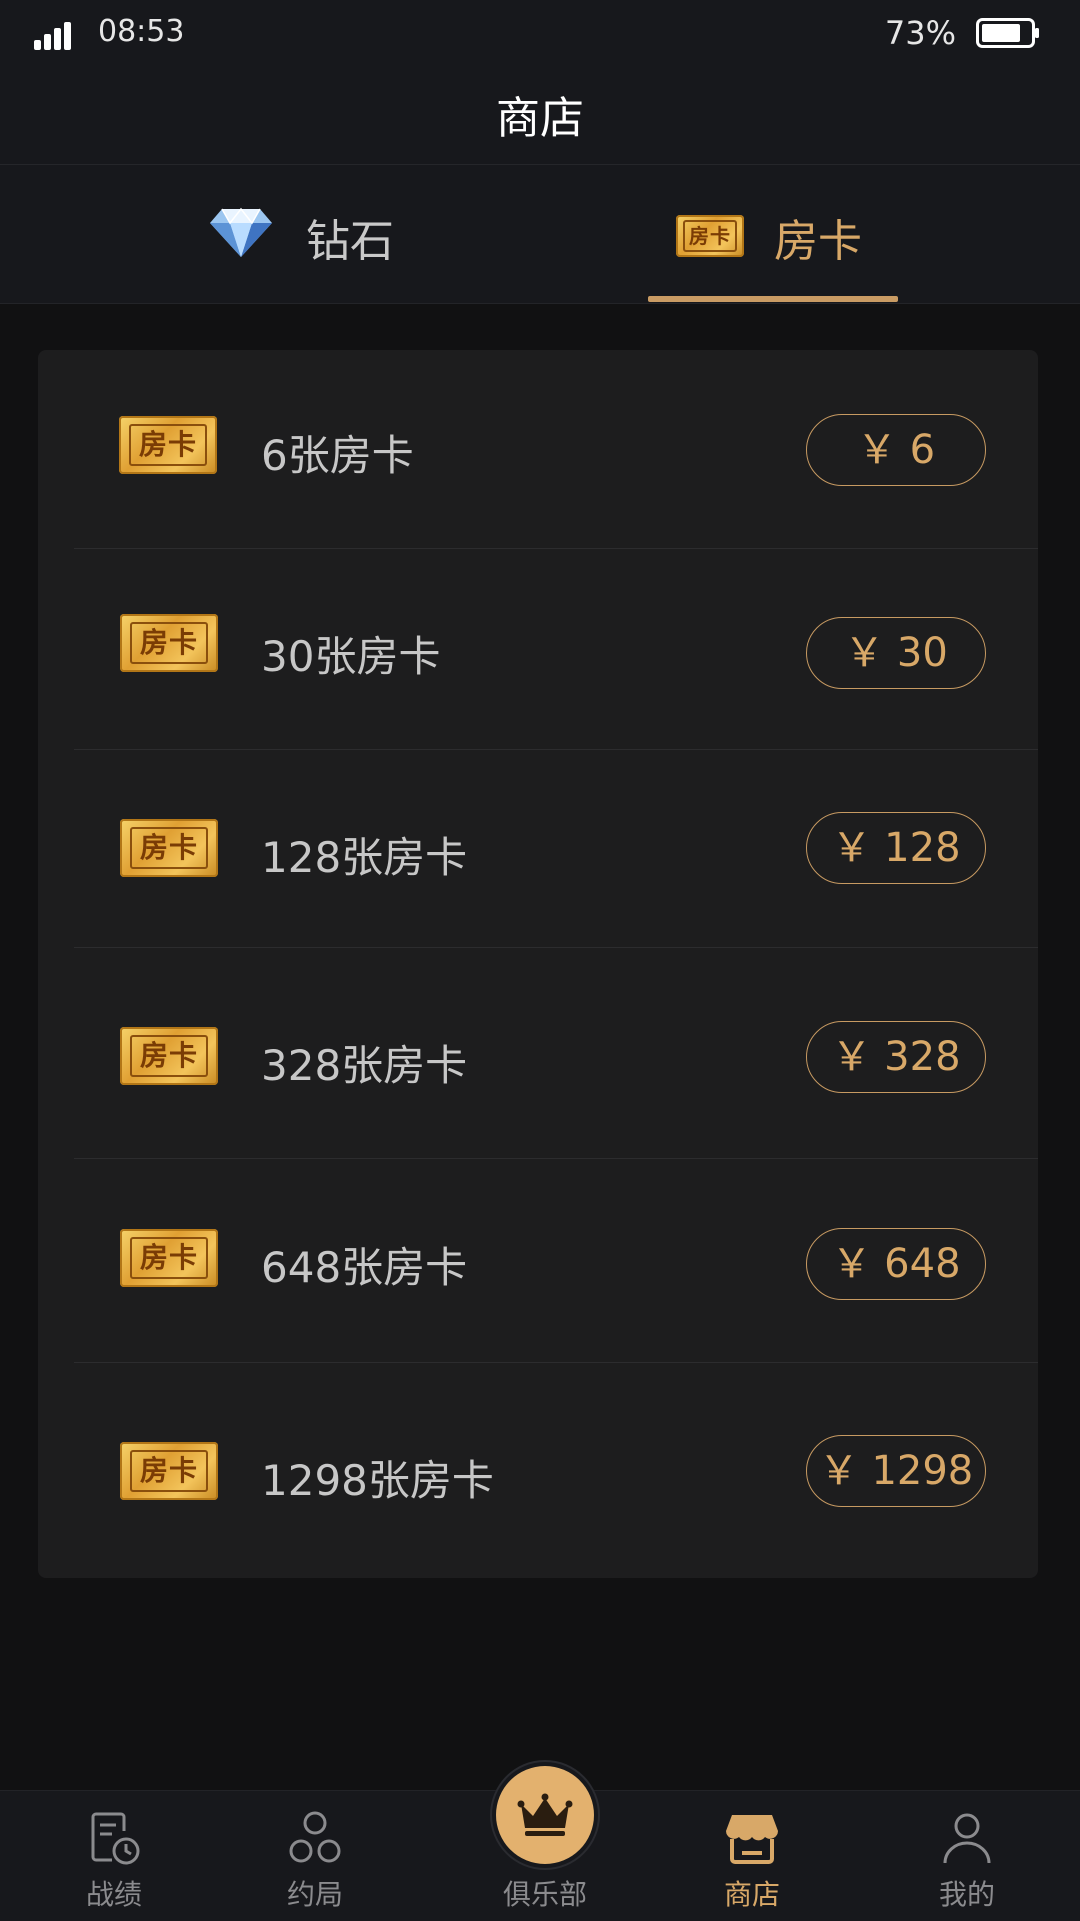 The height and width of the screenshot is (1921, 1080). I want to click on status-bar: 08:53 73%, so click(540, 34).